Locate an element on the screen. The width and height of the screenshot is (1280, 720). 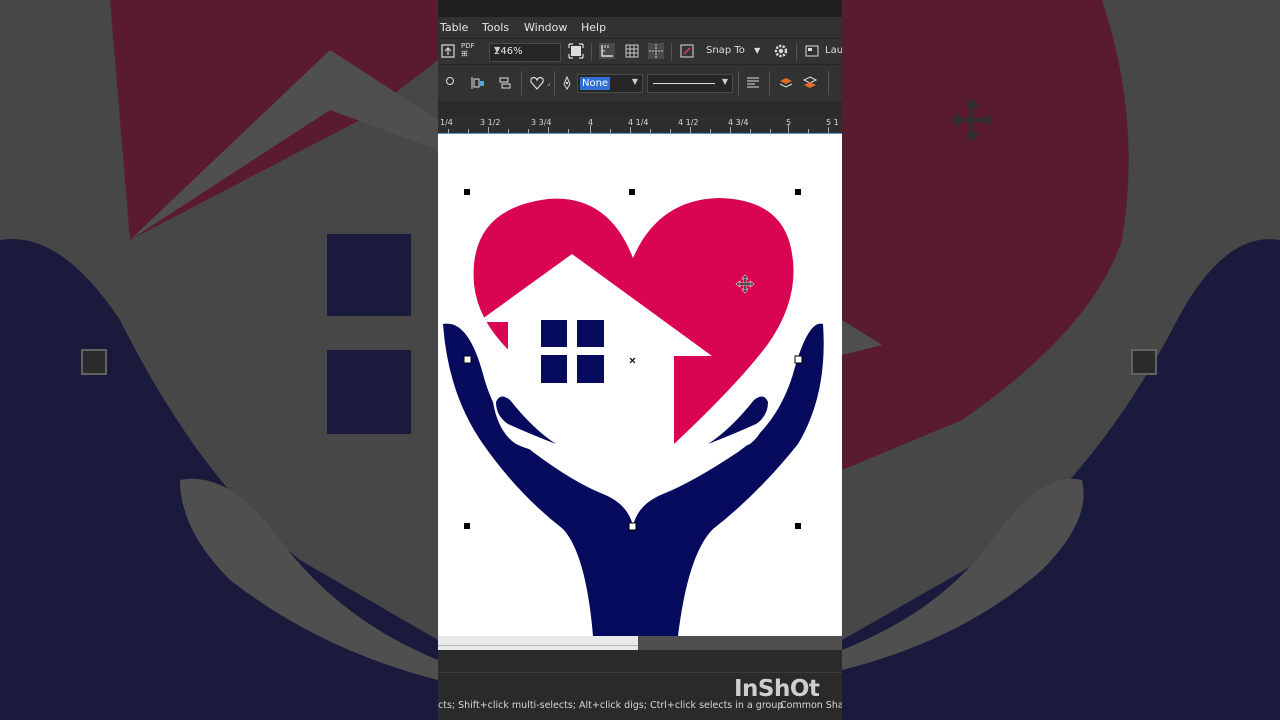
snap-to-dropdown: Snap To ▼ is located at coordinates (733, 50).